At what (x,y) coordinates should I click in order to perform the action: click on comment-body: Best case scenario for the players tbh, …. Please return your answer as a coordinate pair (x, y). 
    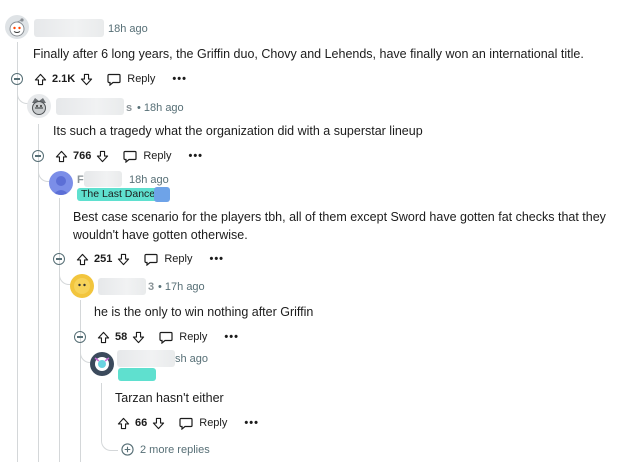
    Looking at the image, I should click on (353, 226).